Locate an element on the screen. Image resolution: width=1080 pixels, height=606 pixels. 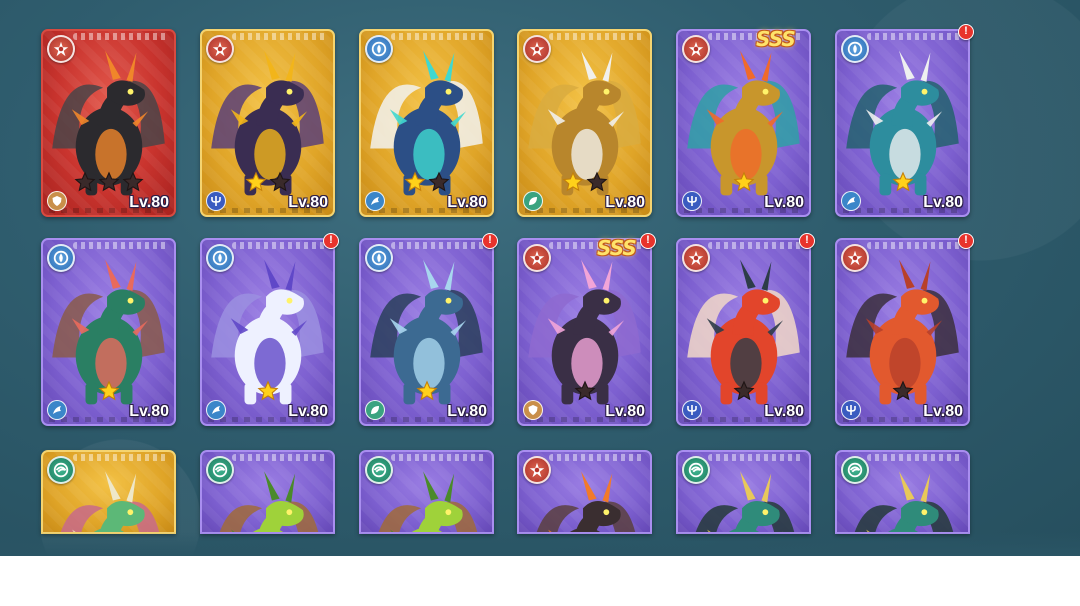
support-role-badge is located at coordinates (533, 201).